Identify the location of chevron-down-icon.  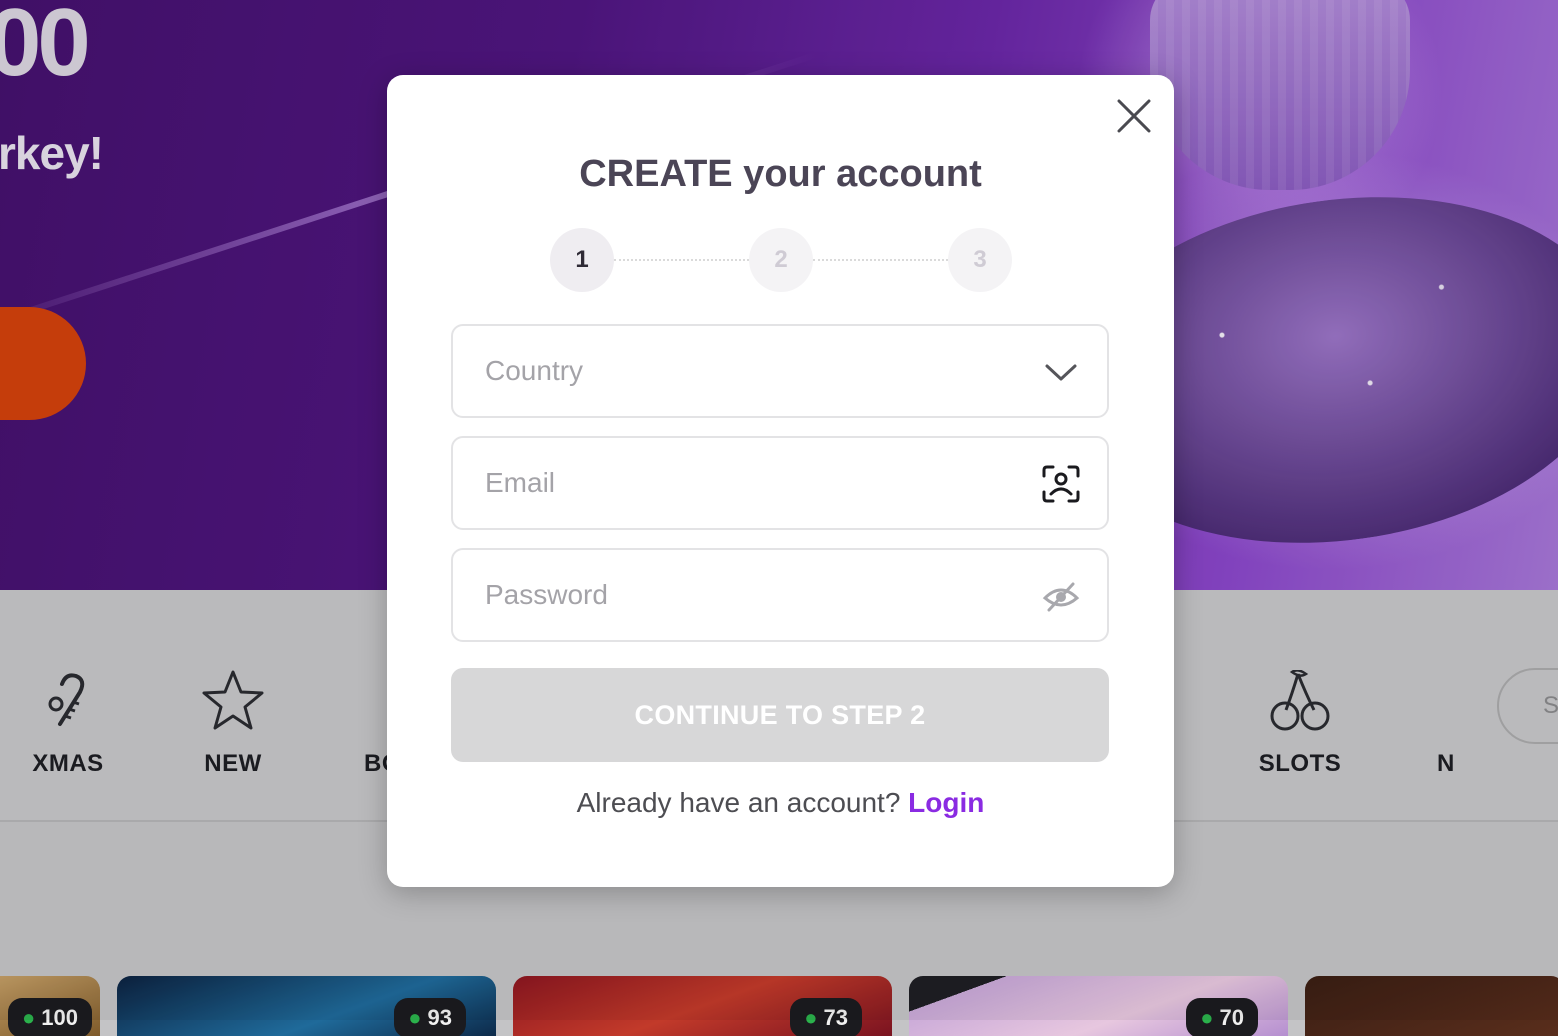
(1061, 372).